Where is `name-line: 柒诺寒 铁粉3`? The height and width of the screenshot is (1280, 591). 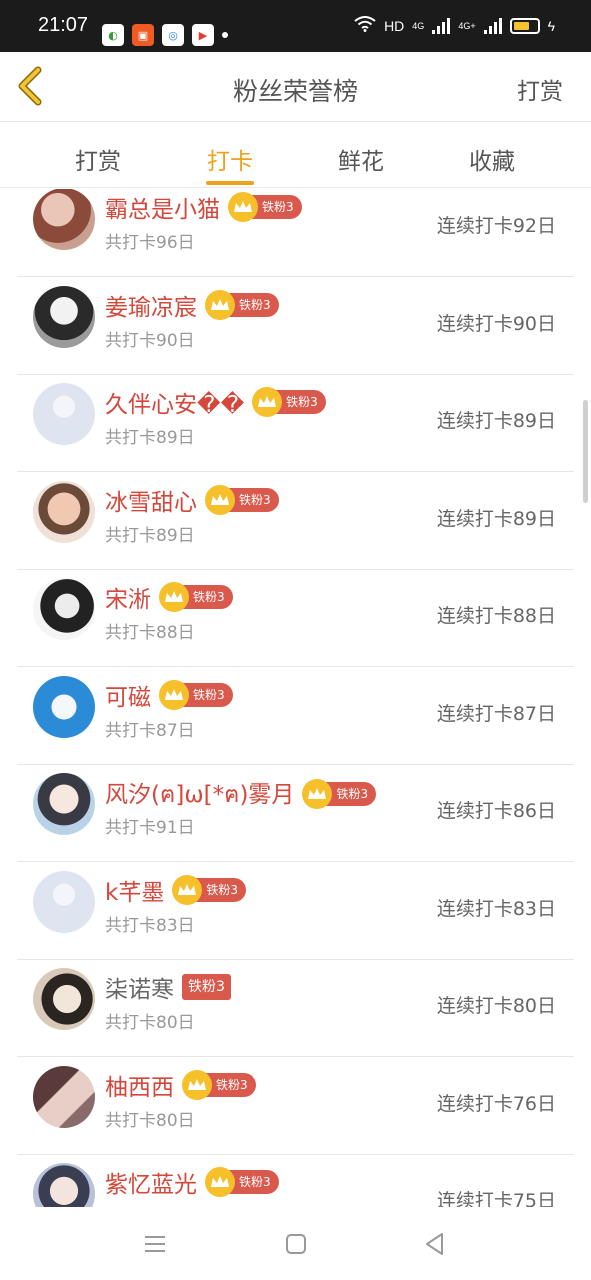 name-line: 柒诺寒 铁粉3 is located at coordinates (168, 987).